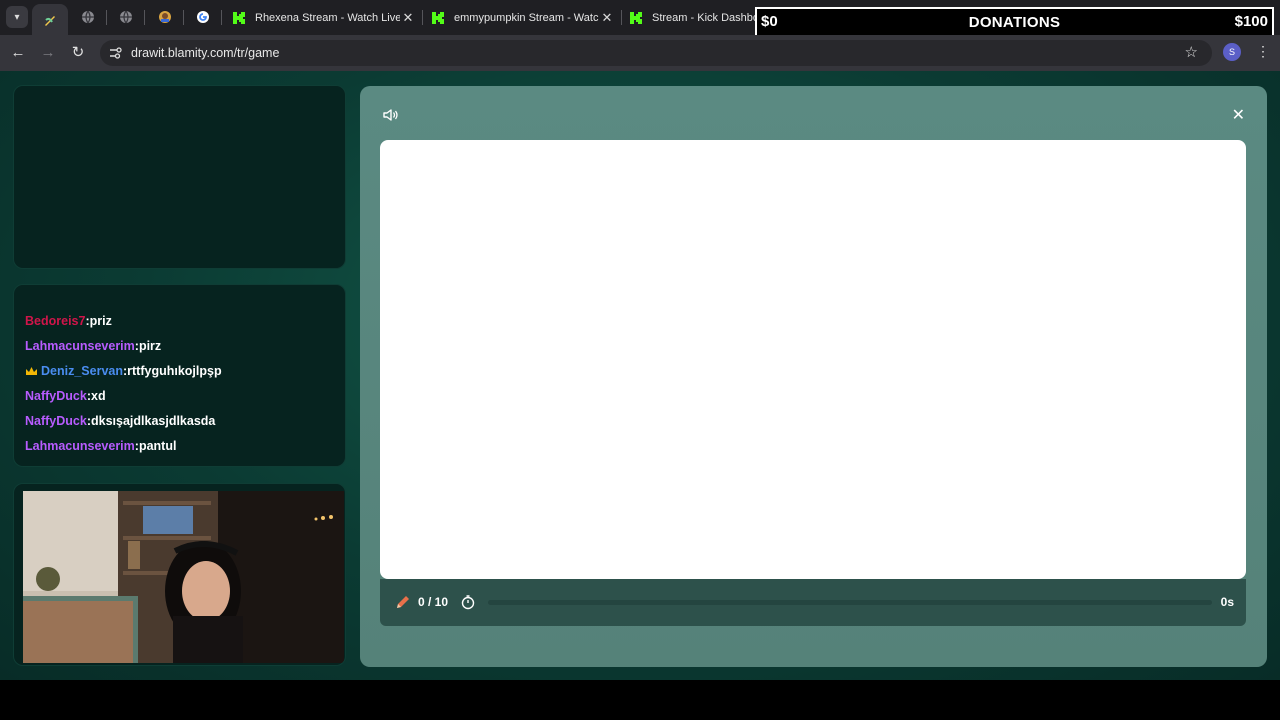 This screenshot has height=720, width=1280. I want to click on tab-title: Rhexena Stream - Watch Live on Kick, so click(327, 17).